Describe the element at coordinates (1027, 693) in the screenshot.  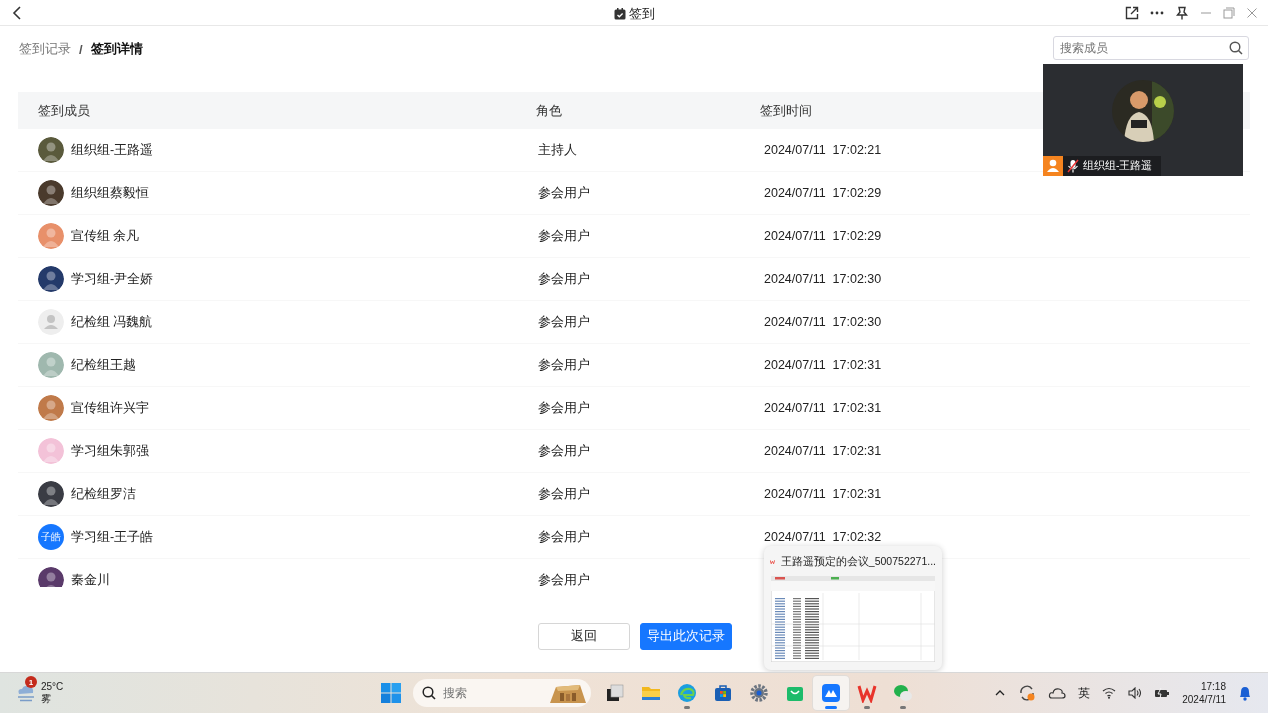
I see `sync-icon` at that location.